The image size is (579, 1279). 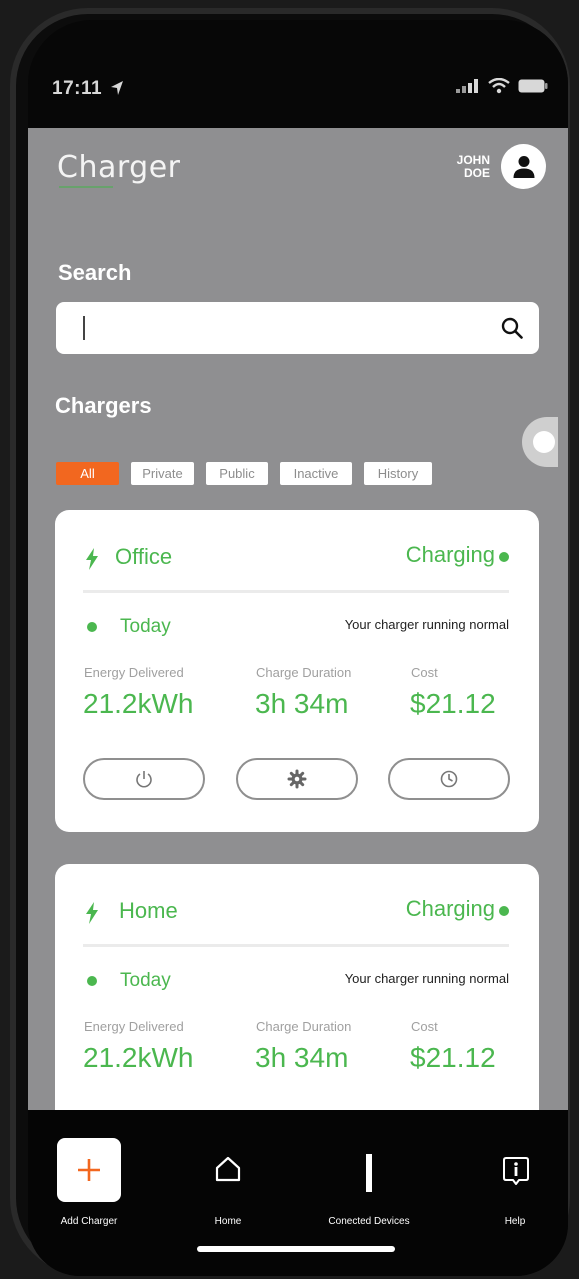 What do you see at coordinates (398, 473) in the screenshot?
I see `filter-chip-history: History` at bounding box center [398, 473].